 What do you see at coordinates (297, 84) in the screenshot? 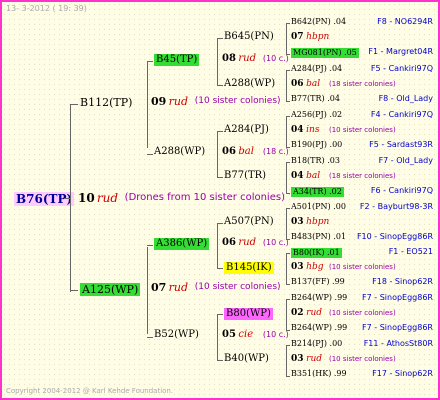
I see `gen4-middle-1-num: 06` at bounding box center [297, 84].